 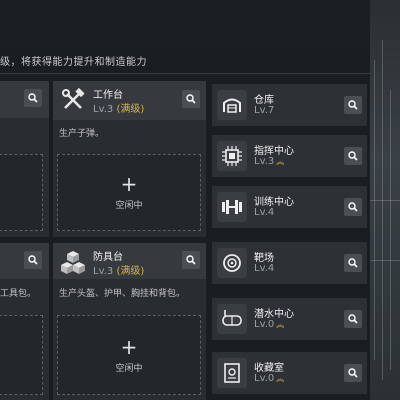 What do you see at coordinates (129, 206) in the screenshot?
I see `workbench-slot-label: 空闲中` at bounding box center [129, 206].